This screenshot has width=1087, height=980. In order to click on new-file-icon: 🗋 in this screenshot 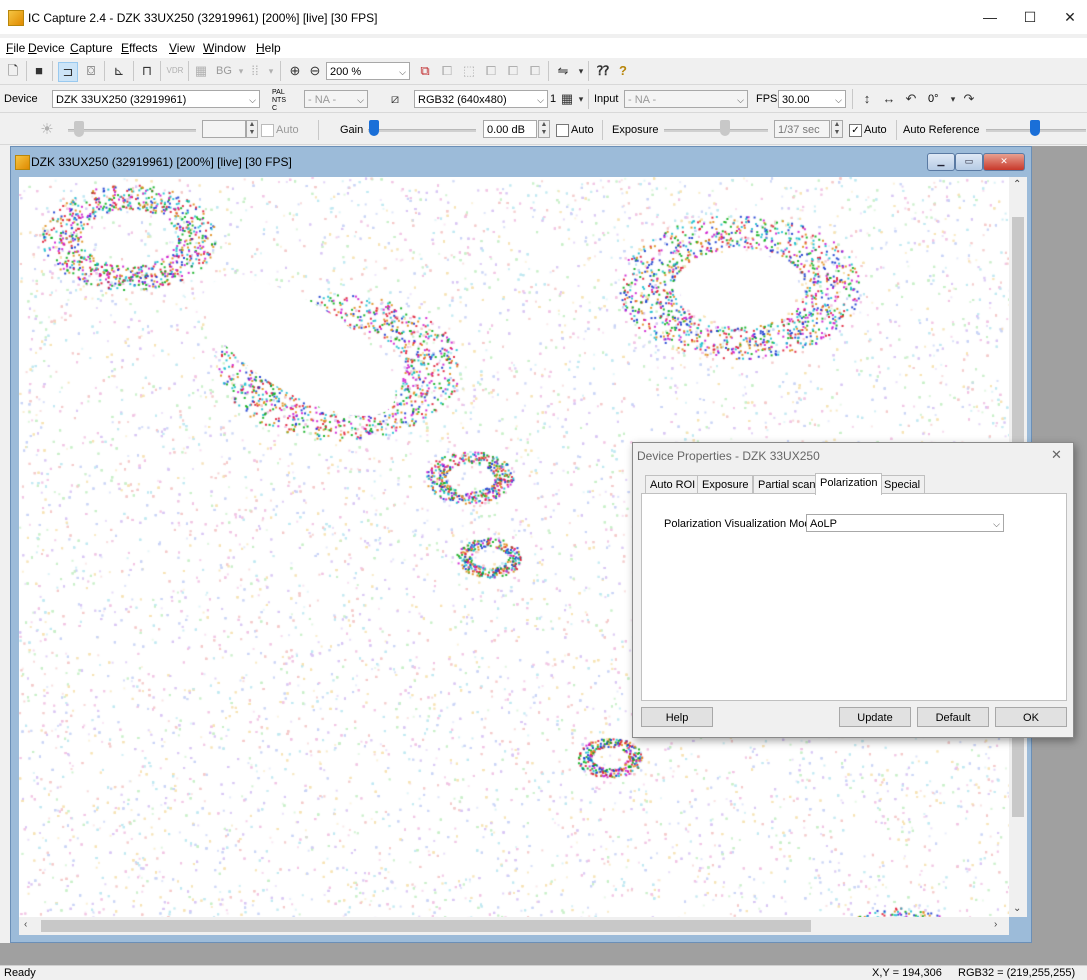, I will do `click(13, 71)`.